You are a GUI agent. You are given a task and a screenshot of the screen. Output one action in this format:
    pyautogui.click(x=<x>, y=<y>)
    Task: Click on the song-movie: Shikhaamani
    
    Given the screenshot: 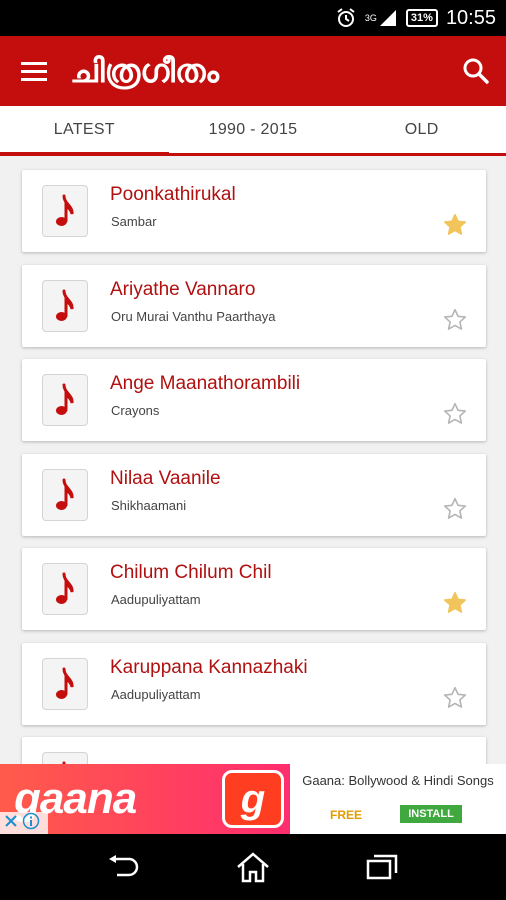 What is the action you would take?
    pyautogui.click(x=149, y=505)
    